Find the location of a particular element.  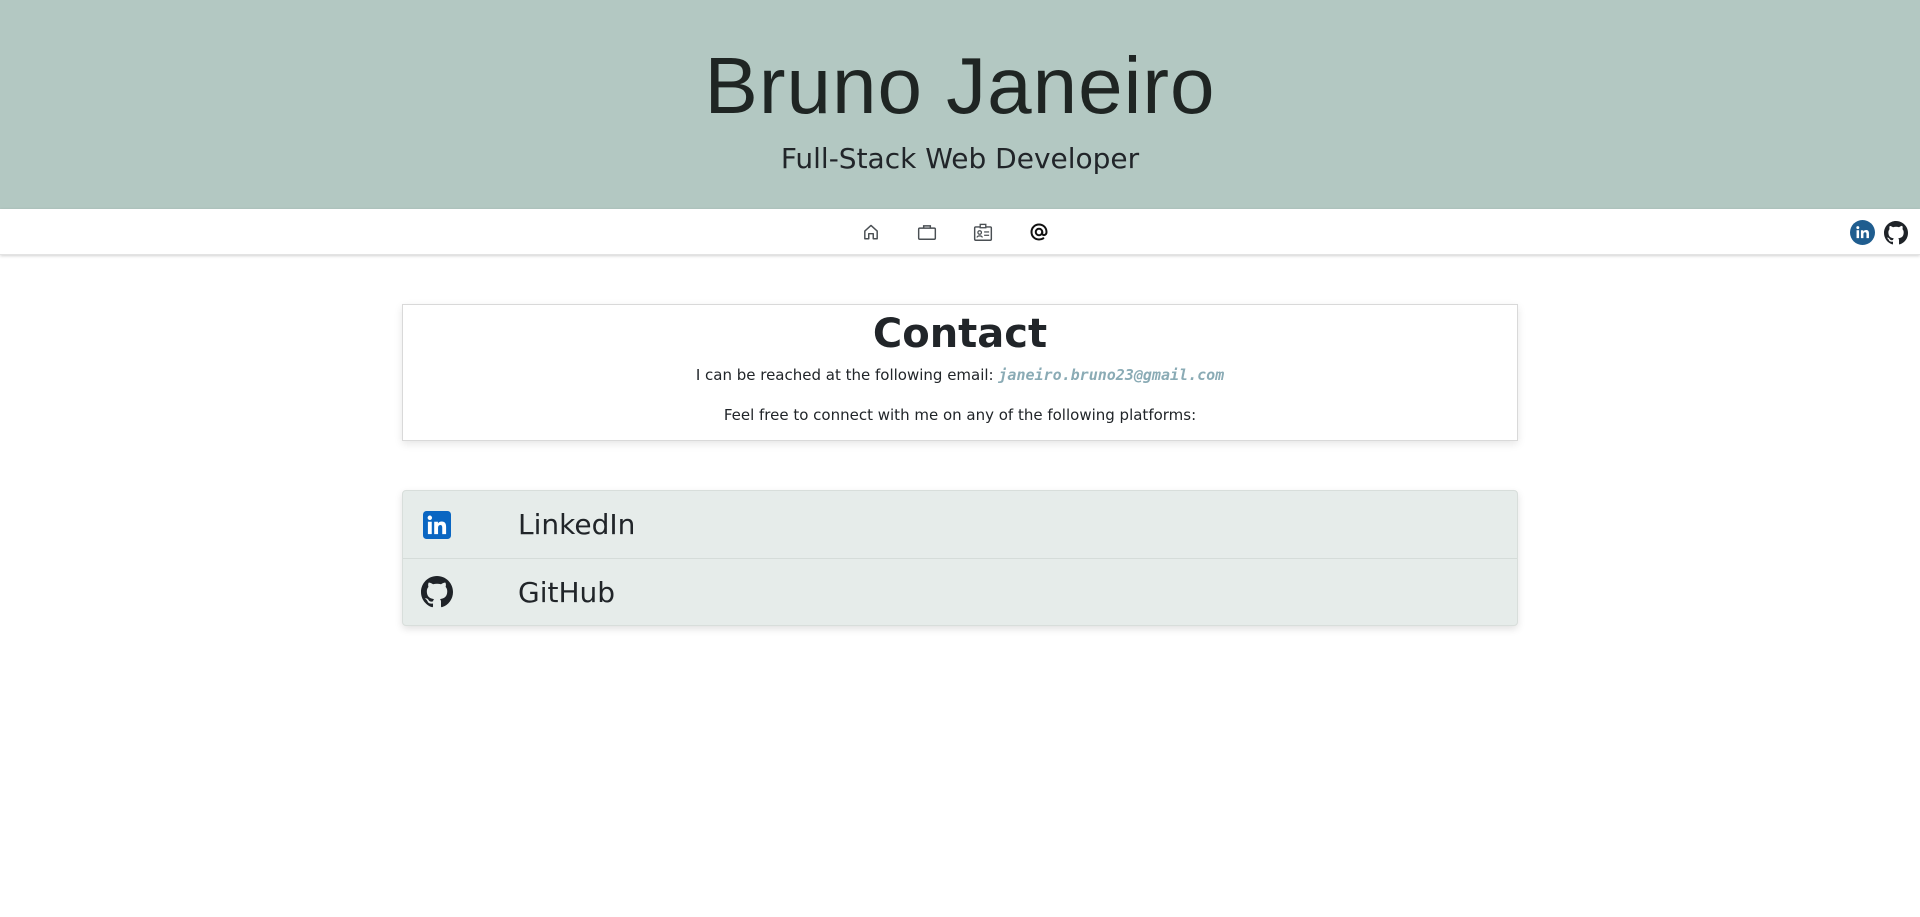

site-owner-role: Full-Stack Web Developer is located at coordinates (960, 158).